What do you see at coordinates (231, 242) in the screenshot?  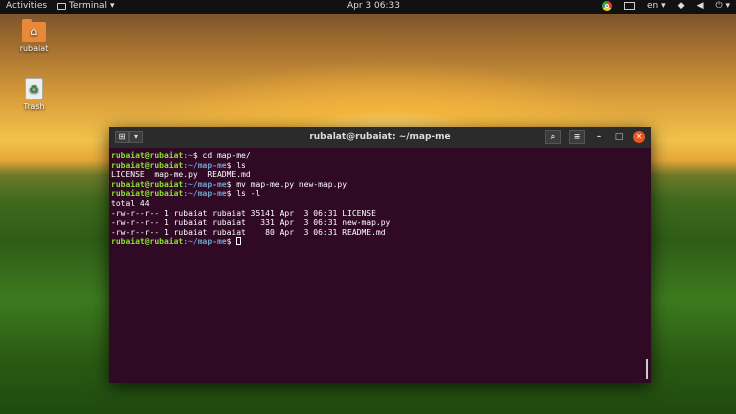 I see `command-text: $` at bounding box center [231, 242].